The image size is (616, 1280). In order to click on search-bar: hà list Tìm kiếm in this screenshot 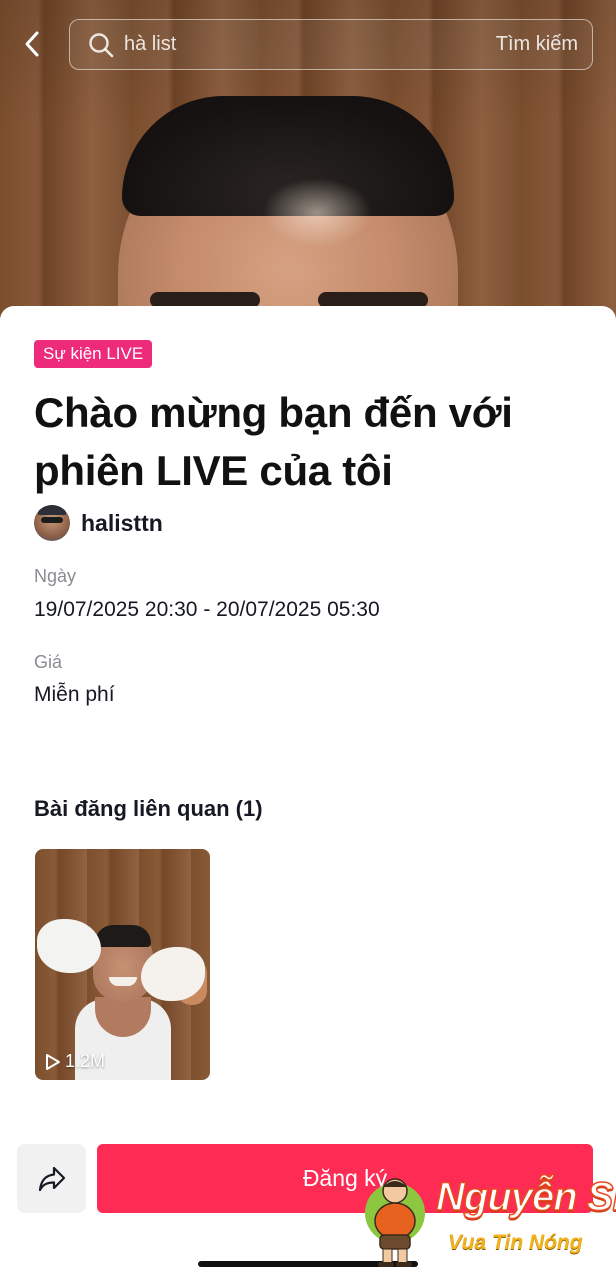, I will do `click(331, 44)`.